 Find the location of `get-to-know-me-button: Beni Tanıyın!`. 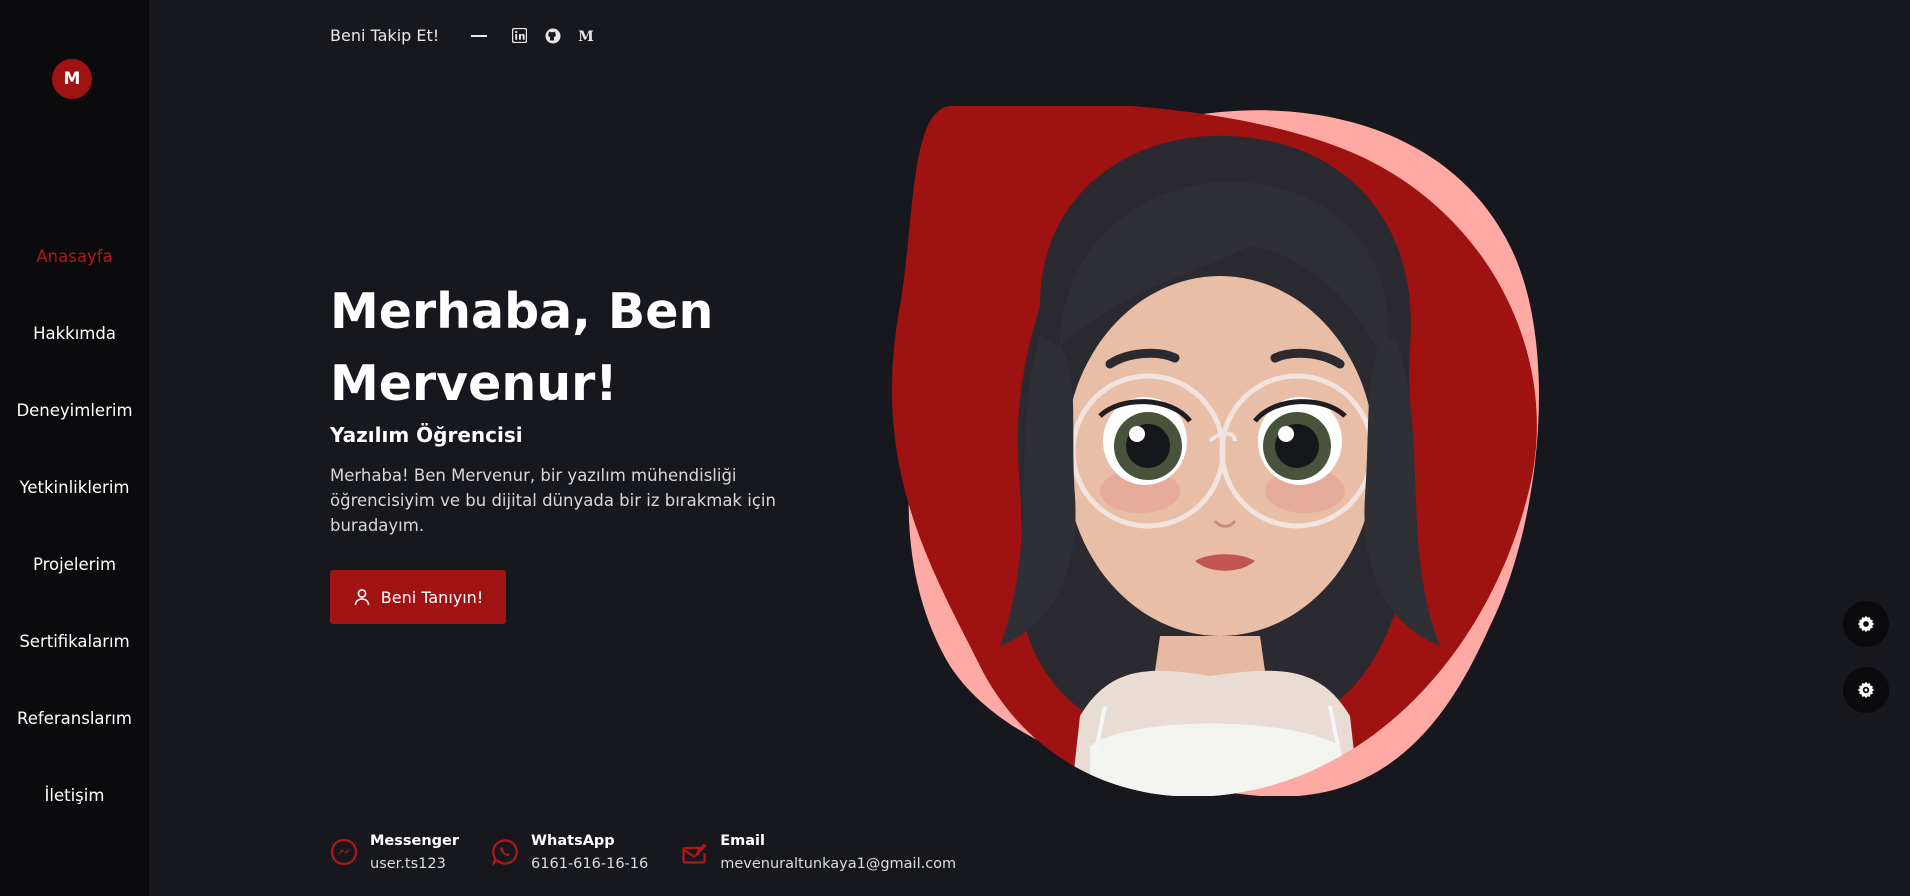

get-to-know-me-button: Beni Tanıyın! is located at coordinates (418, 597).